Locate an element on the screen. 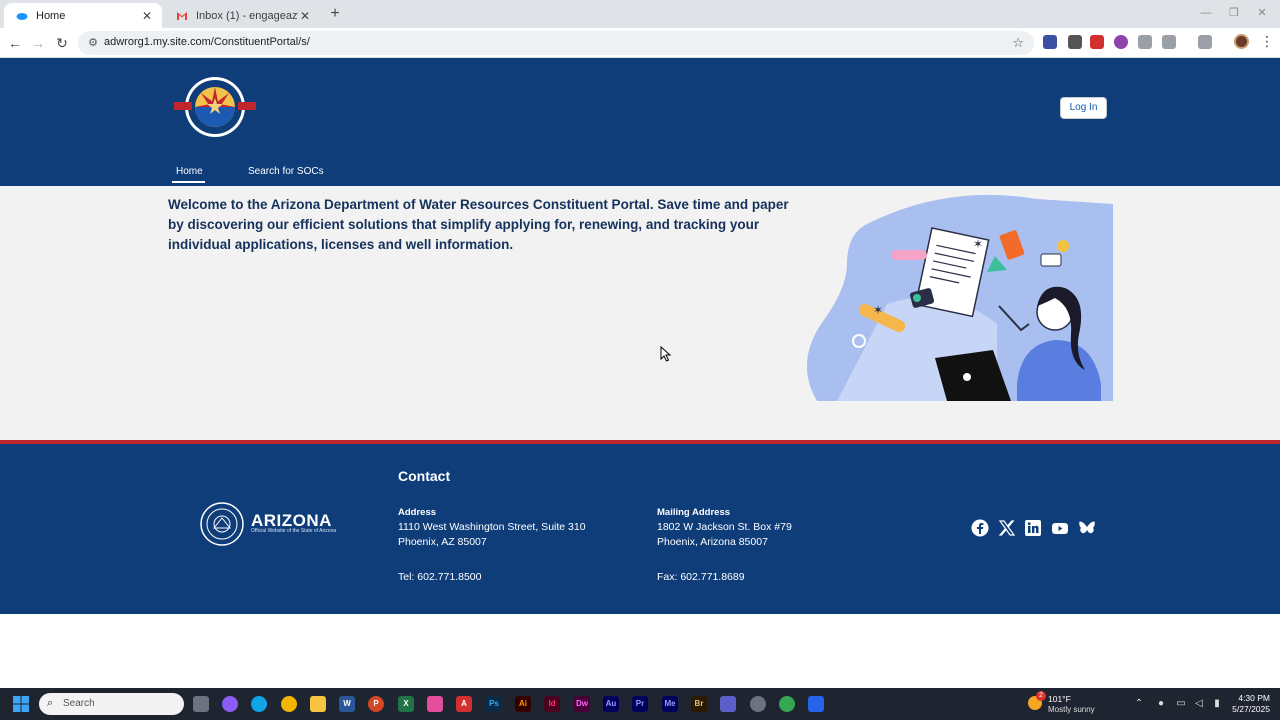 The height and width of the screenshot is (720, 1280). copilot-icon is located at coordinates (230, 704).